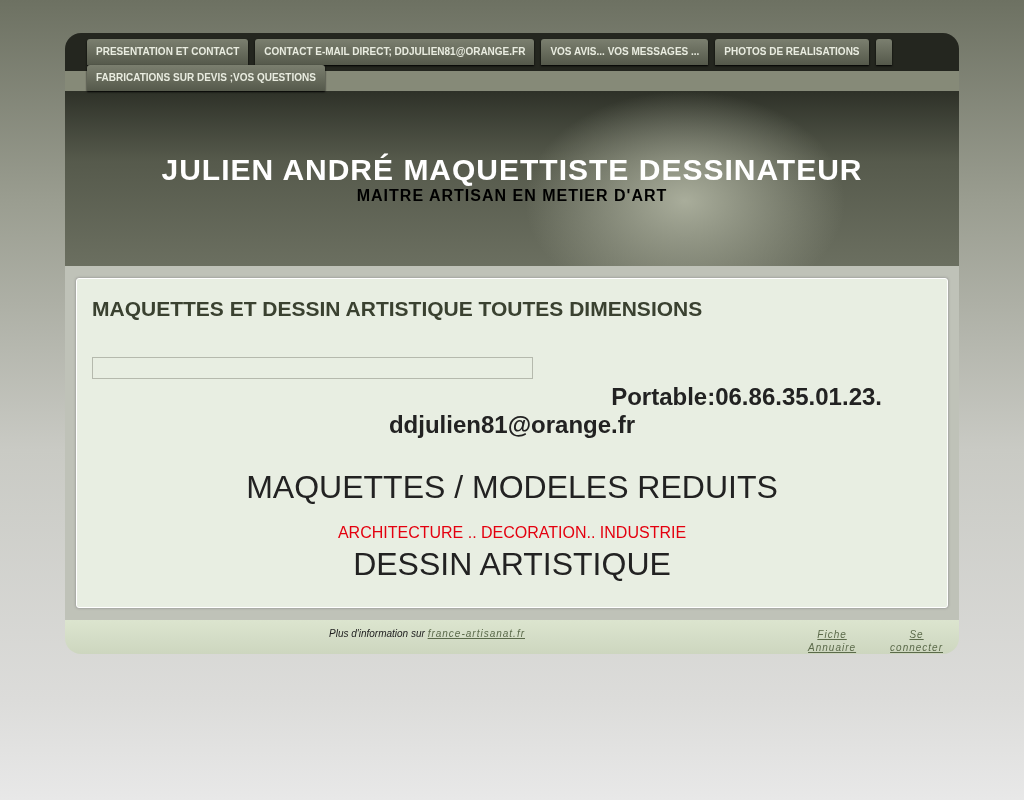 This screenshot has height=800, width=1024. What do you see at coordinates (512, 564) in the screenshot?
I see `subheadline: DESSIN ARTISTIQUE` at bounding box center [512, 564].